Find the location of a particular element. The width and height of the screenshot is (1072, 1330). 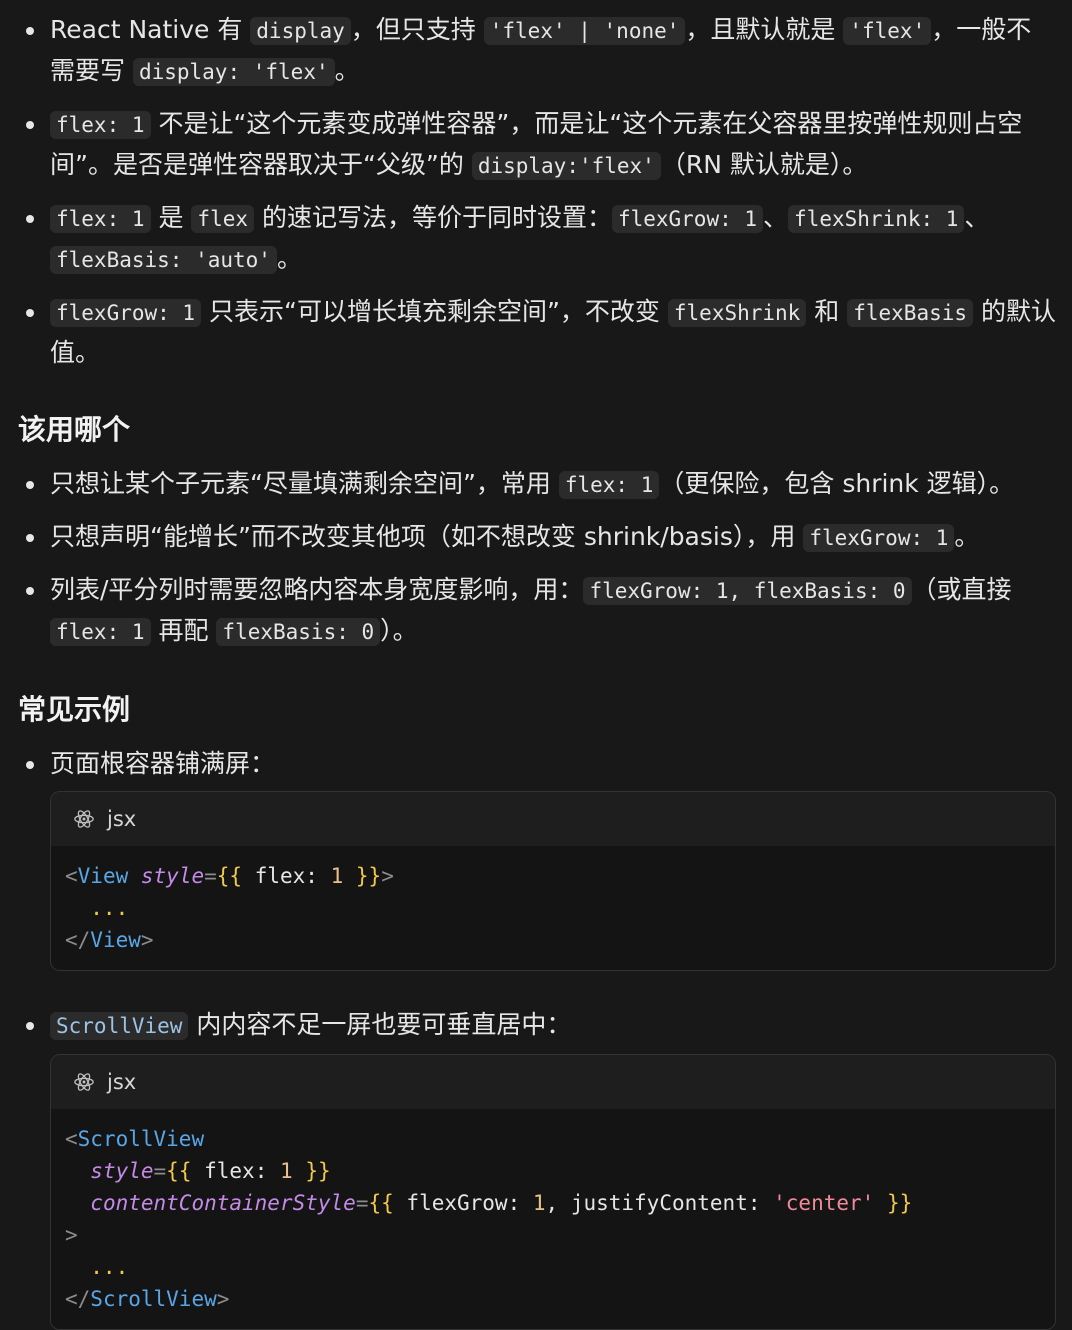

inline-code: flexBasis: 0 is located at coordinates (298, 632).